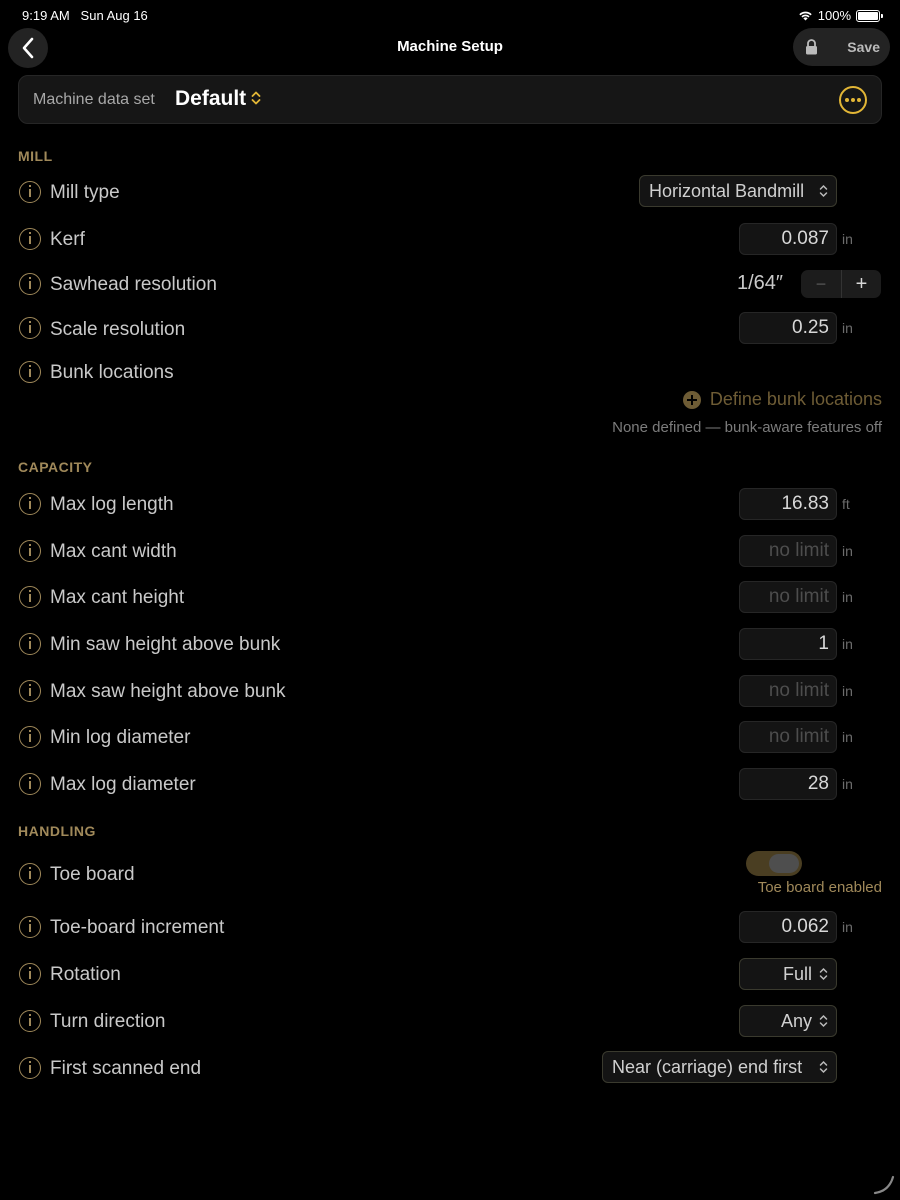 This screenshot has width=900, height=1200. I want to click on battery-percent: 100%, so click(834, 15).